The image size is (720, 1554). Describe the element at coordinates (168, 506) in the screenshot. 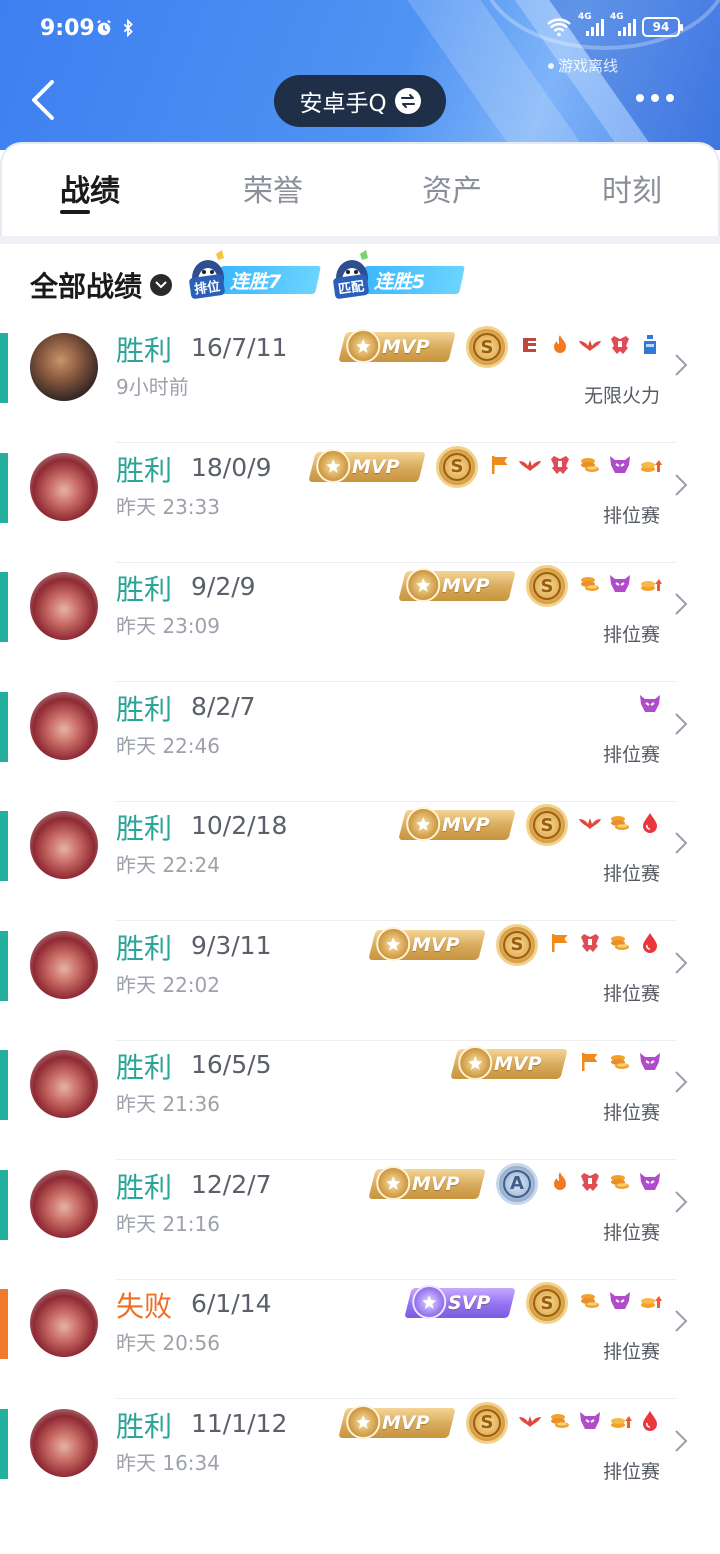

I see `match-time: 昨天 23:33` at that location.